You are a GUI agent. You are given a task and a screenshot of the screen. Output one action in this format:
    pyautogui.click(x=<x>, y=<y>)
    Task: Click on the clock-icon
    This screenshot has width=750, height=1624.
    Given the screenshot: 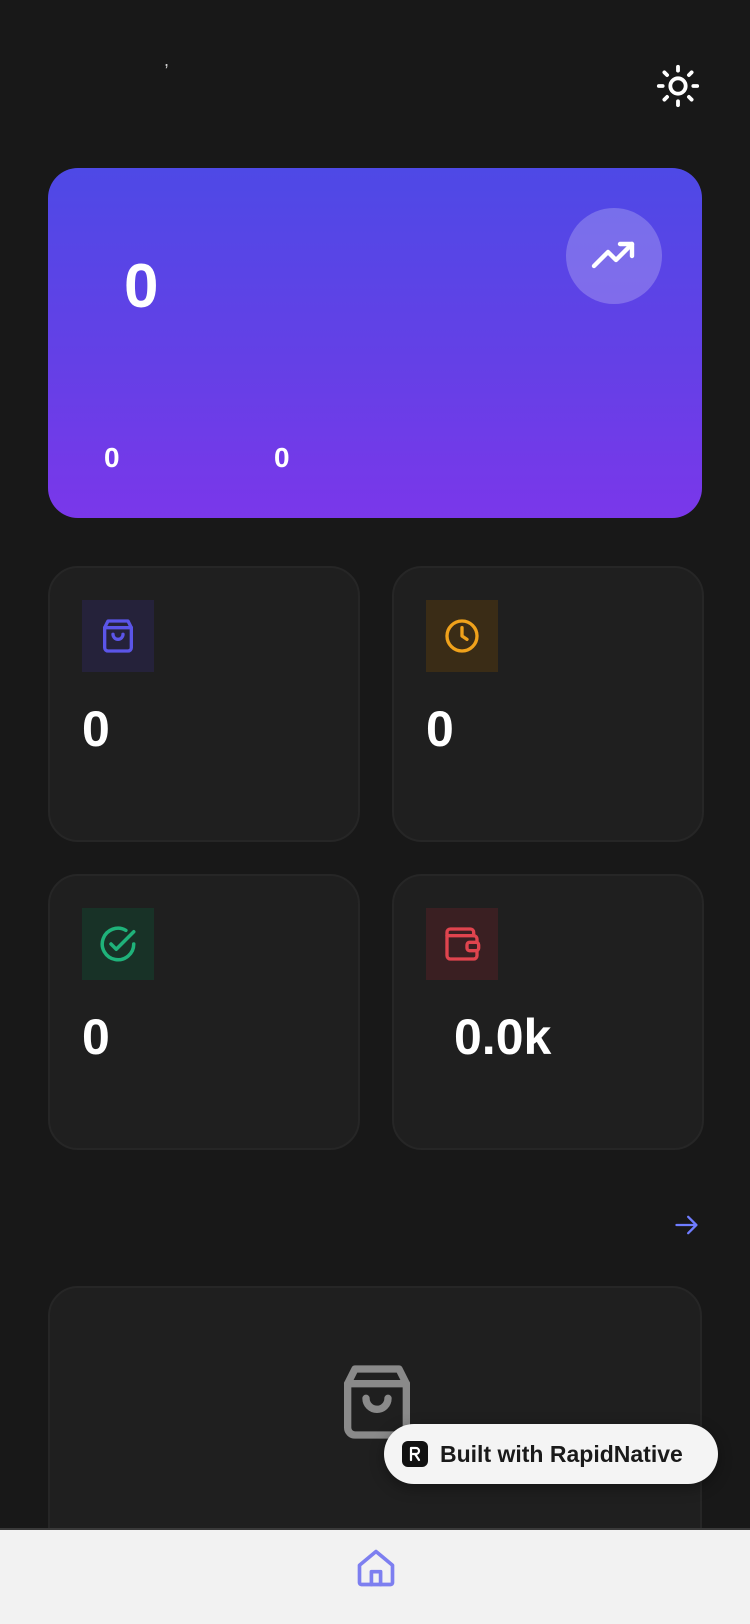 What is the action you would take?
    pyautogui.click(x=462, y=636)
    